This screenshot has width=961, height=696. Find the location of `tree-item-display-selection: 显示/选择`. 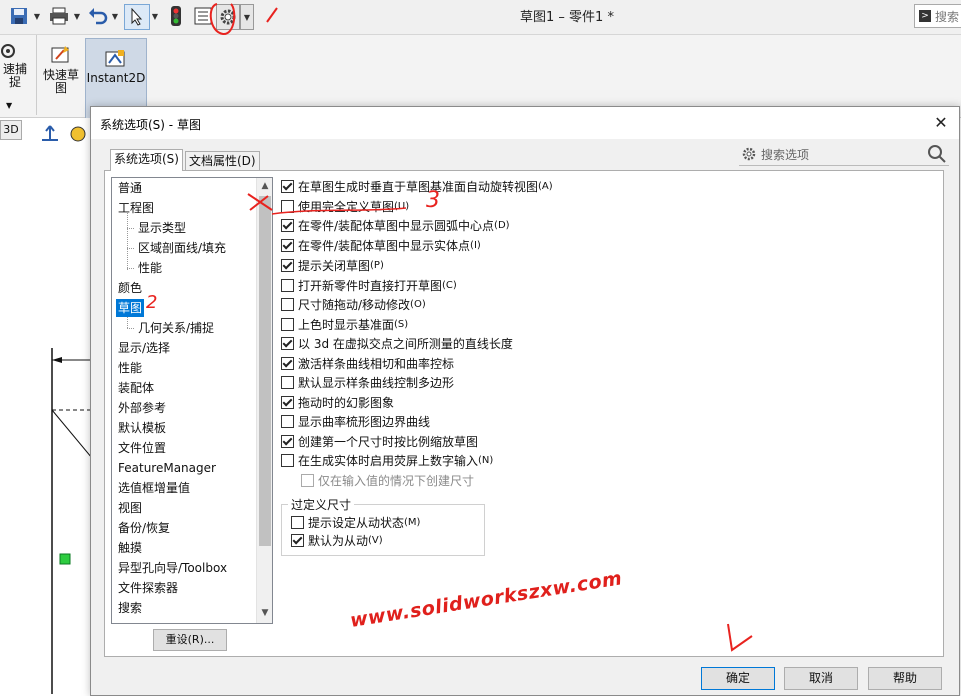

tree-item-display-selection: 显示/选择 is located at coordinates (144, 348).